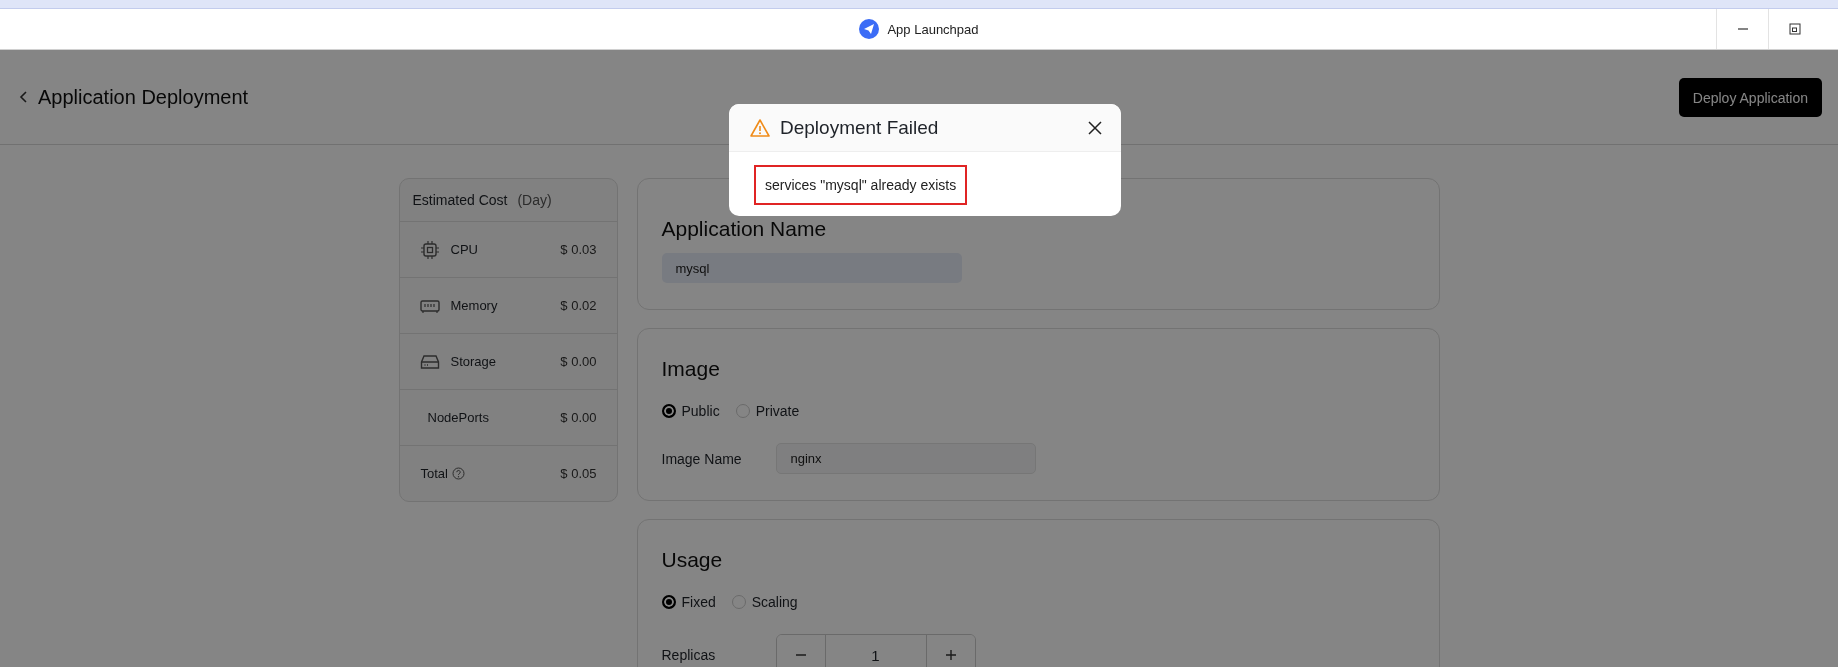 Image resolution: width=1838 pixels, height=667 pixels. I want to click on input-field: mysql, so click(811, 268).